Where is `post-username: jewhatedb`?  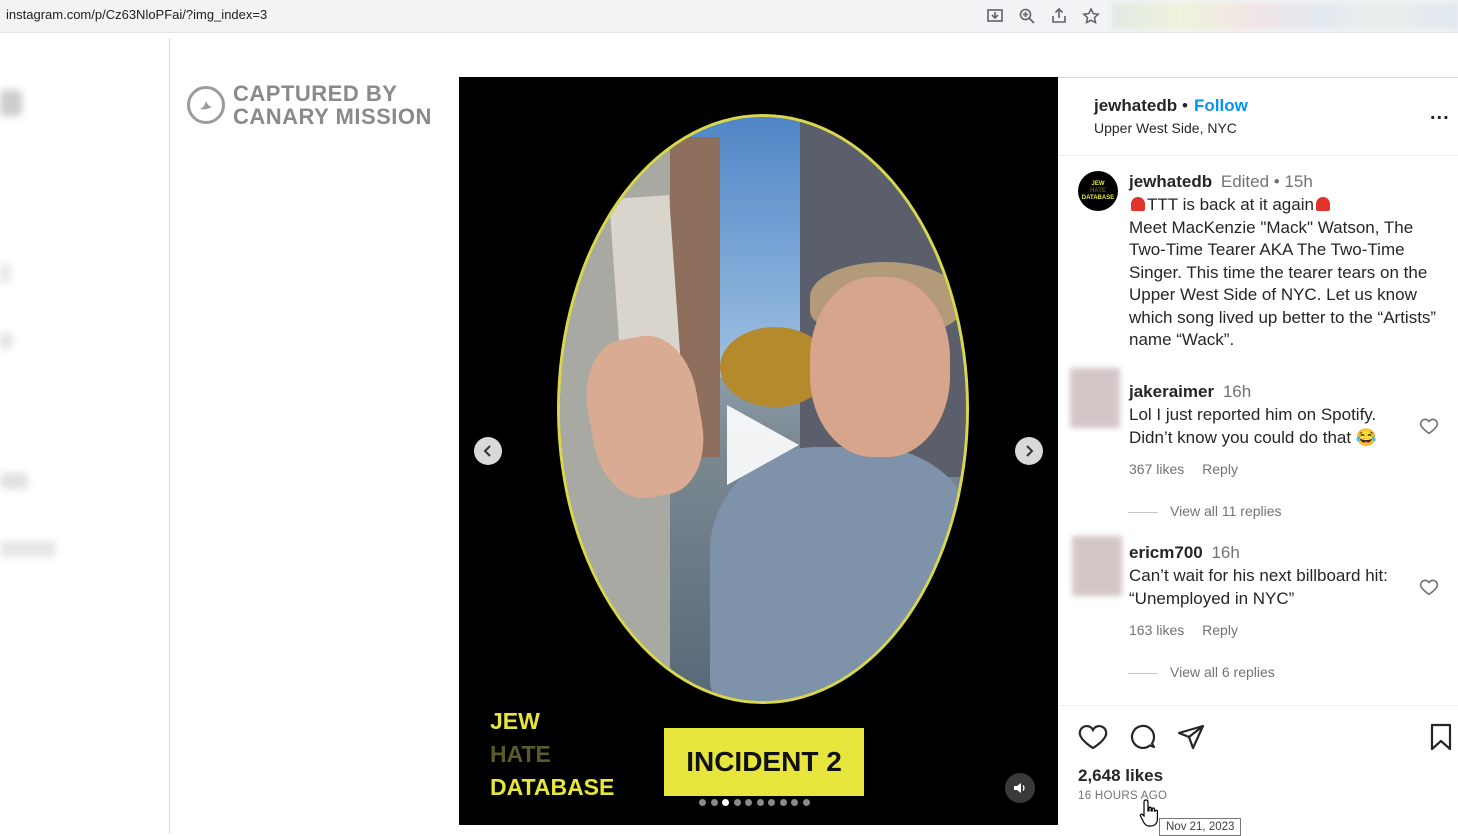 post-username: jewhatedb is located at coordinates (1135, 106).